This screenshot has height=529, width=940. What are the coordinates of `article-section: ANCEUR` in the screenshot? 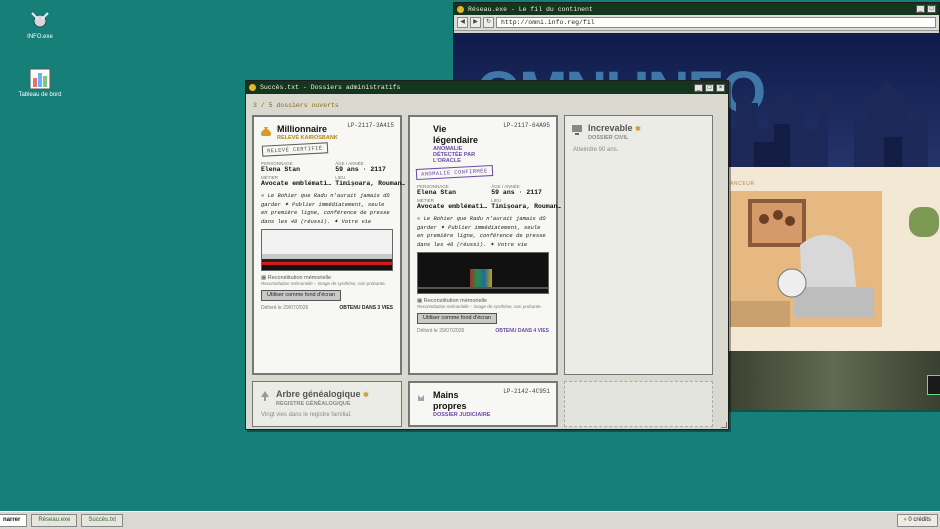 It's located at (742, 184).